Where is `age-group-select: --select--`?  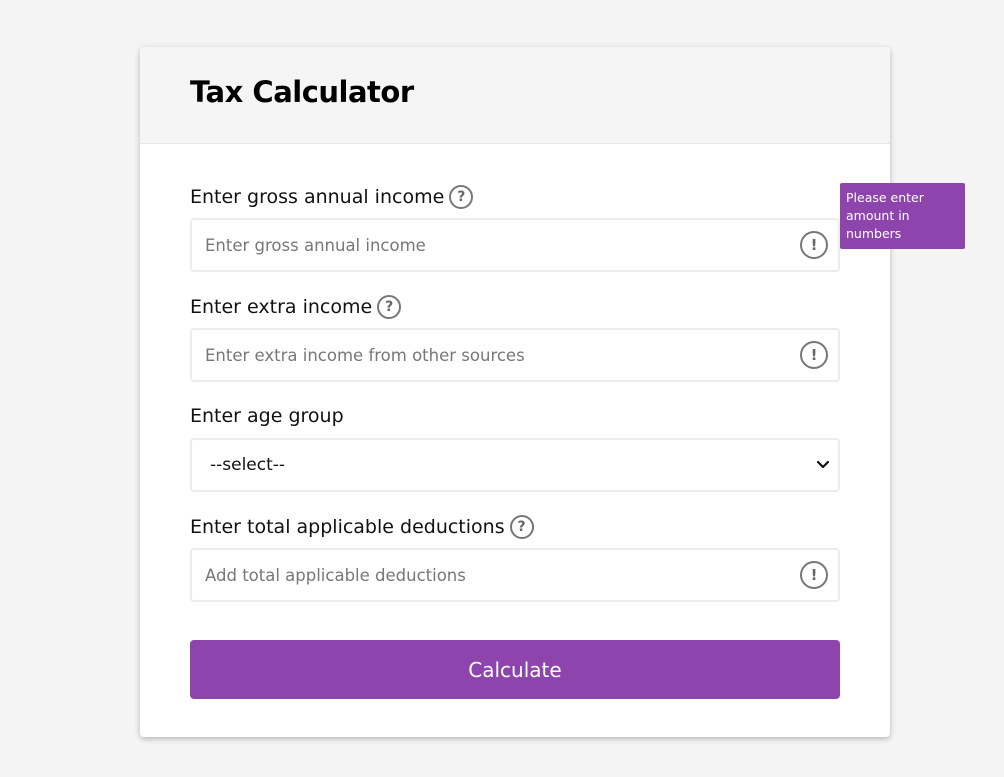 age-group-select: --select-- is located at coordinates (515, 465).